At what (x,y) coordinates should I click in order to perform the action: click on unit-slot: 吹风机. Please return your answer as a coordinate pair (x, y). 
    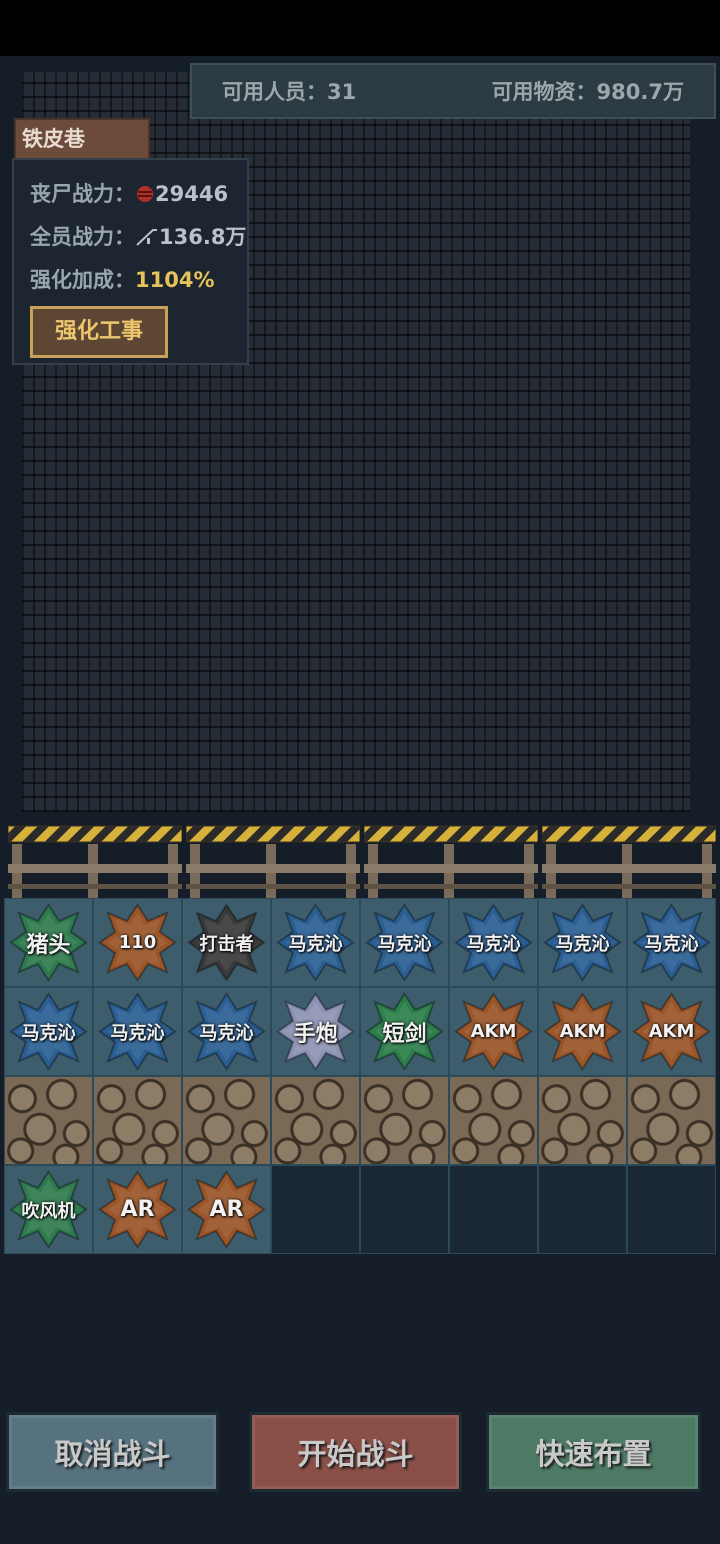
    Looking at the image, I should click on (48, 1209).